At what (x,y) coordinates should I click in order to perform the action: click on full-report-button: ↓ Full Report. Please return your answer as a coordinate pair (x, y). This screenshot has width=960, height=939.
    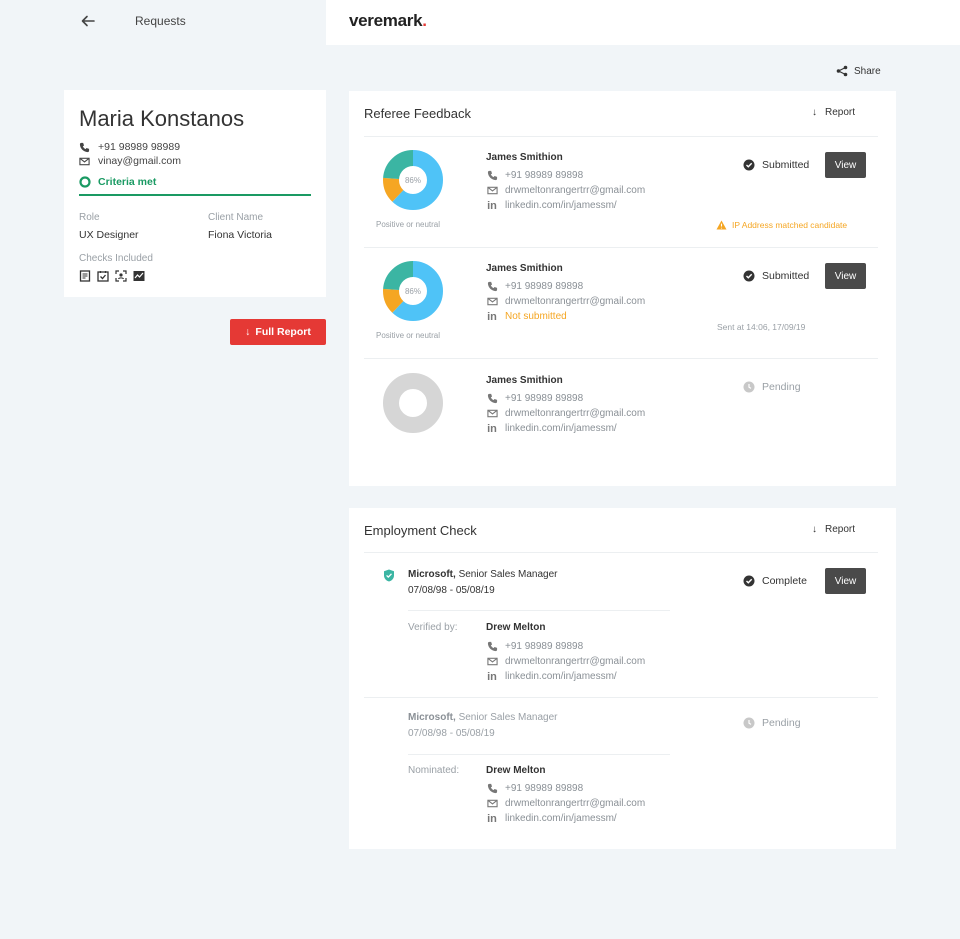
    Looking at the image, I should click on (278, 332).